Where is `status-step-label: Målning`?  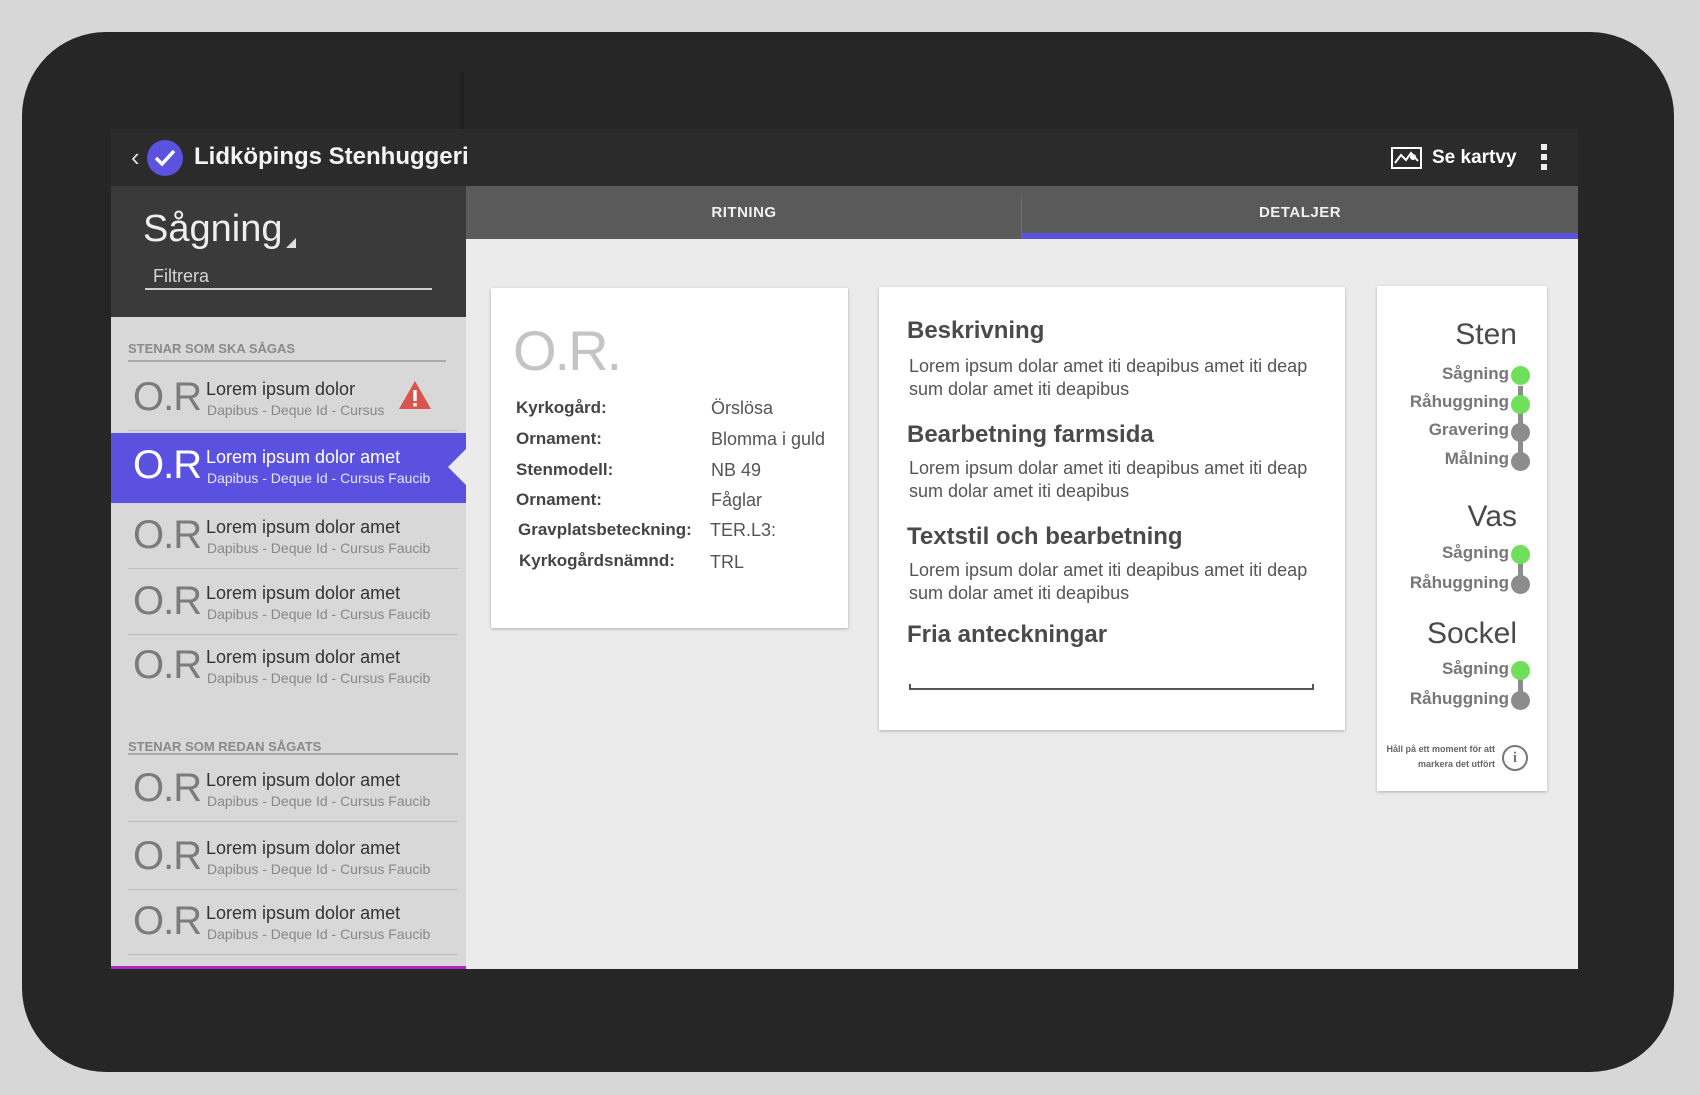
status-step-label: Målning is located at coordinates (1476, 458).